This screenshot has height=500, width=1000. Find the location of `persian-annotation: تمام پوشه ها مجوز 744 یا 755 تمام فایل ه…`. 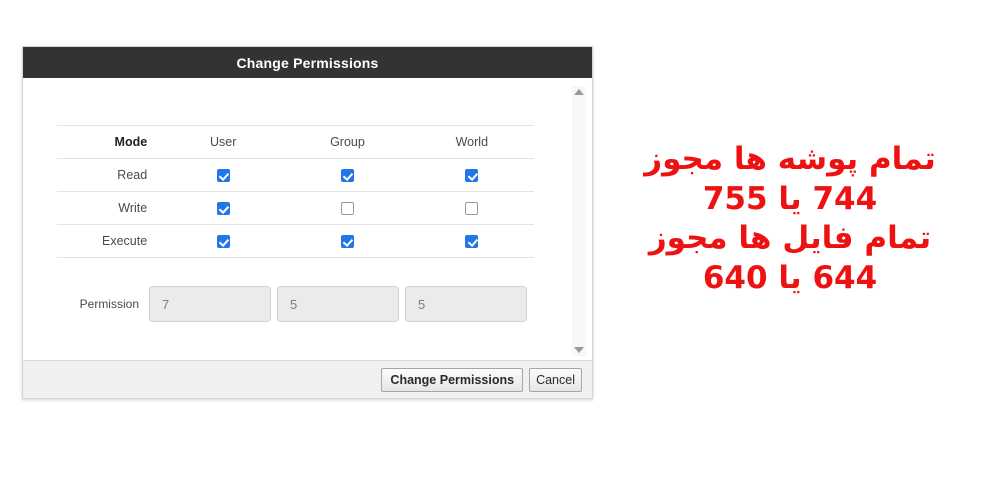

persian-annotation: تمام پوشه ها مجوز 744 یا 755 تمام فایل ه… is located at coordinates (790, 219).